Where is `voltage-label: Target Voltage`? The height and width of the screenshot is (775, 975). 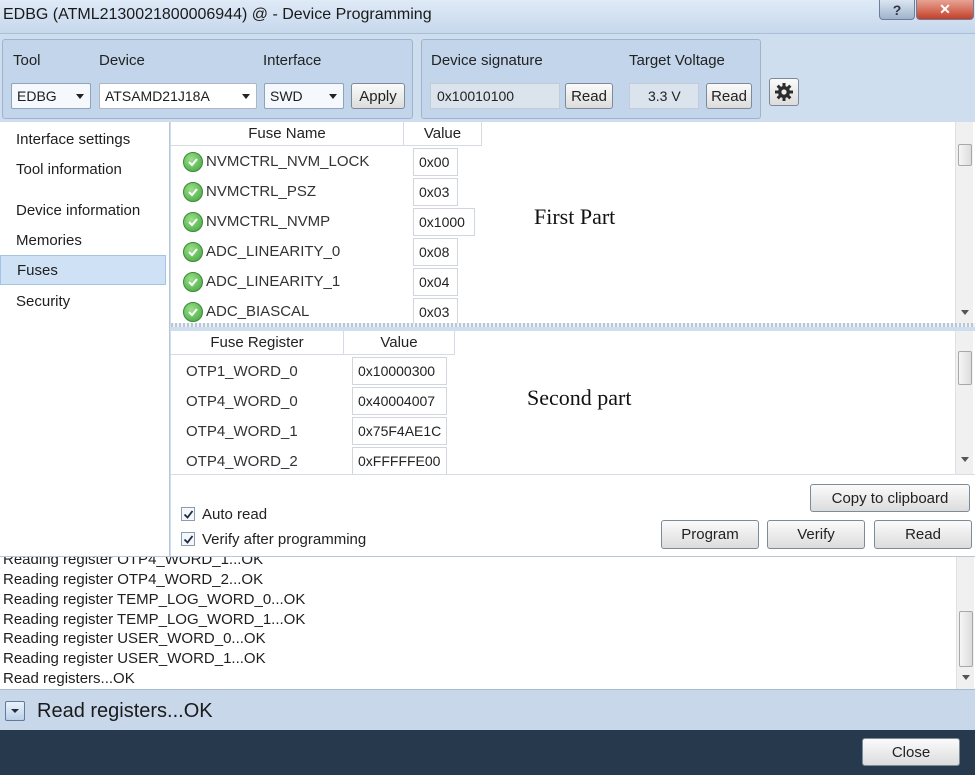 voltage-label: Target Voltage is located at coordinates (677, 60).